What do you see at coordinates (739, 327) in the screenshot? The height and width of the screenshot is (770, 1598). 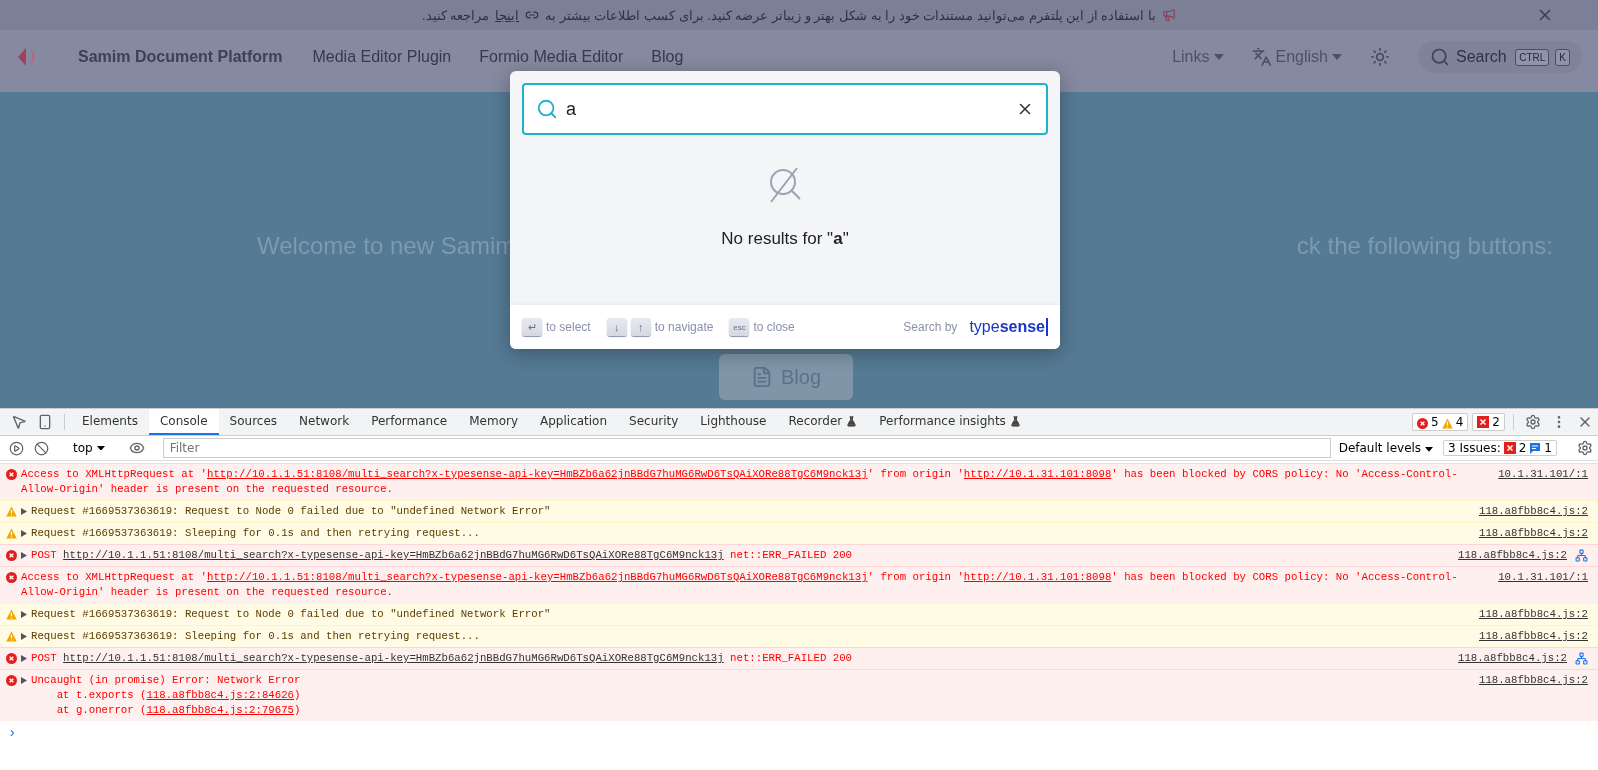 I see `key-hint: esc` at bounding box center [739, 327].